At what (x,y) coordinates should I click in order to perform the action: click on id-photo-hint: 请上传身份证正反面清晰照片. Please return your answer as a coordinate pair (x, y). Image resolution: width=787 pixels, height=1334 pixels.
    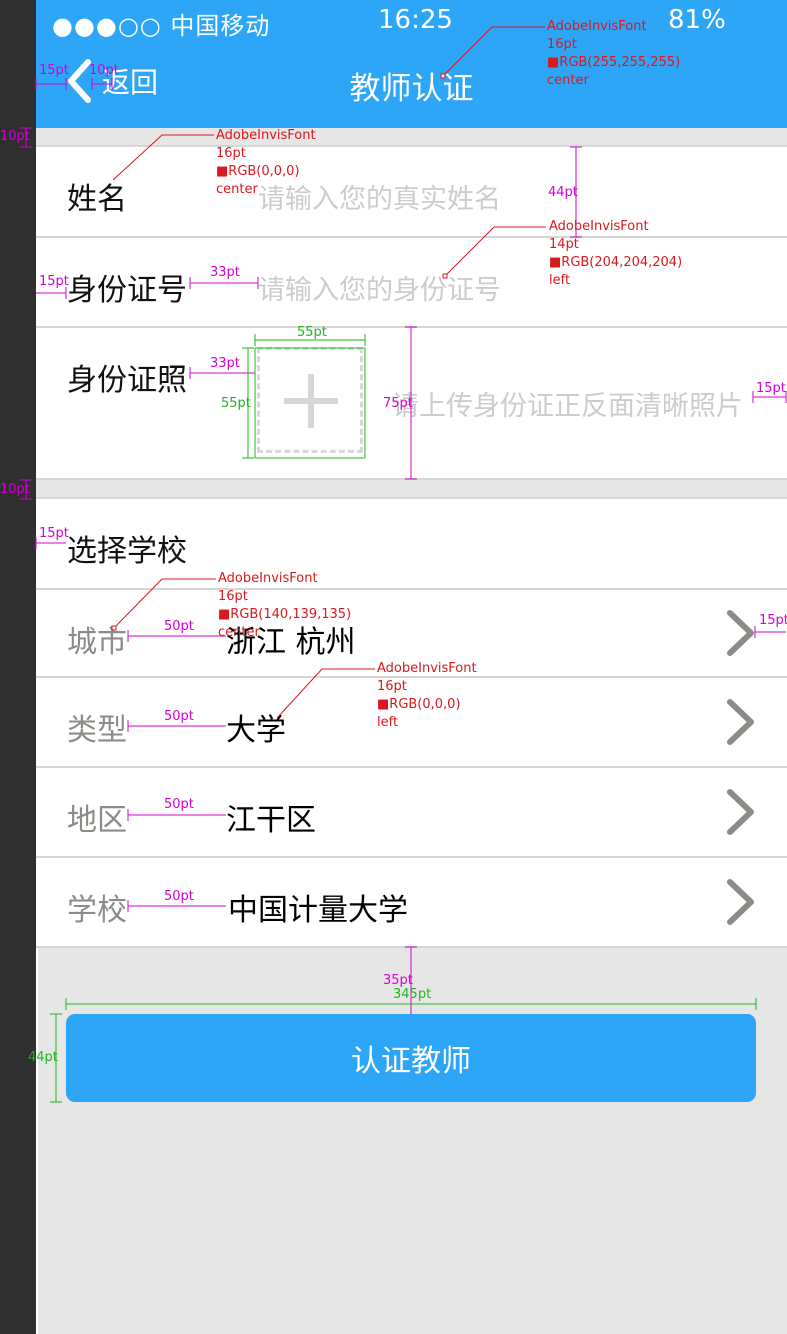
    Looking at the image, I should click on (567, 406).